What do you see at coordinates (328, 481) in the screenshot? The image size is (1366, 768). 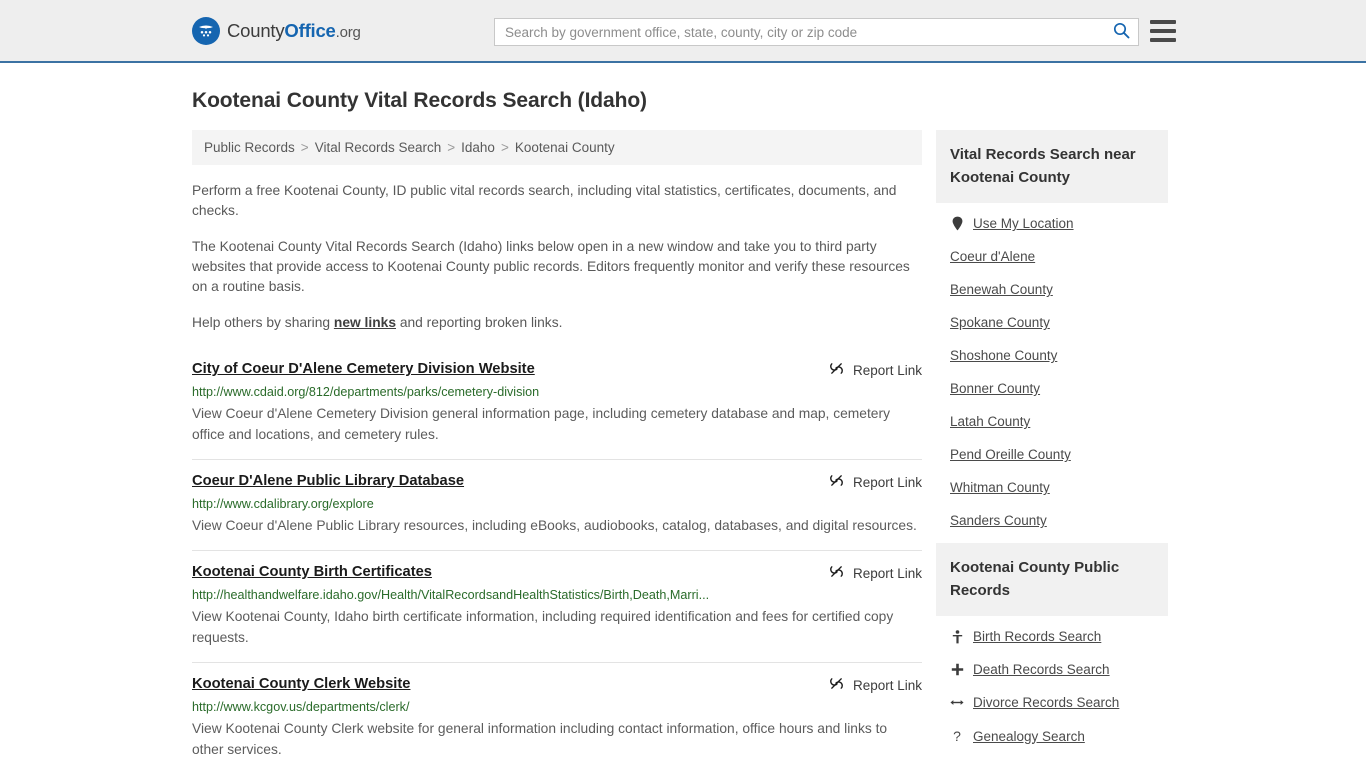 I see `result-title-link: Coeur D'Alene Public Library Database` at bounding box center [328, 481].